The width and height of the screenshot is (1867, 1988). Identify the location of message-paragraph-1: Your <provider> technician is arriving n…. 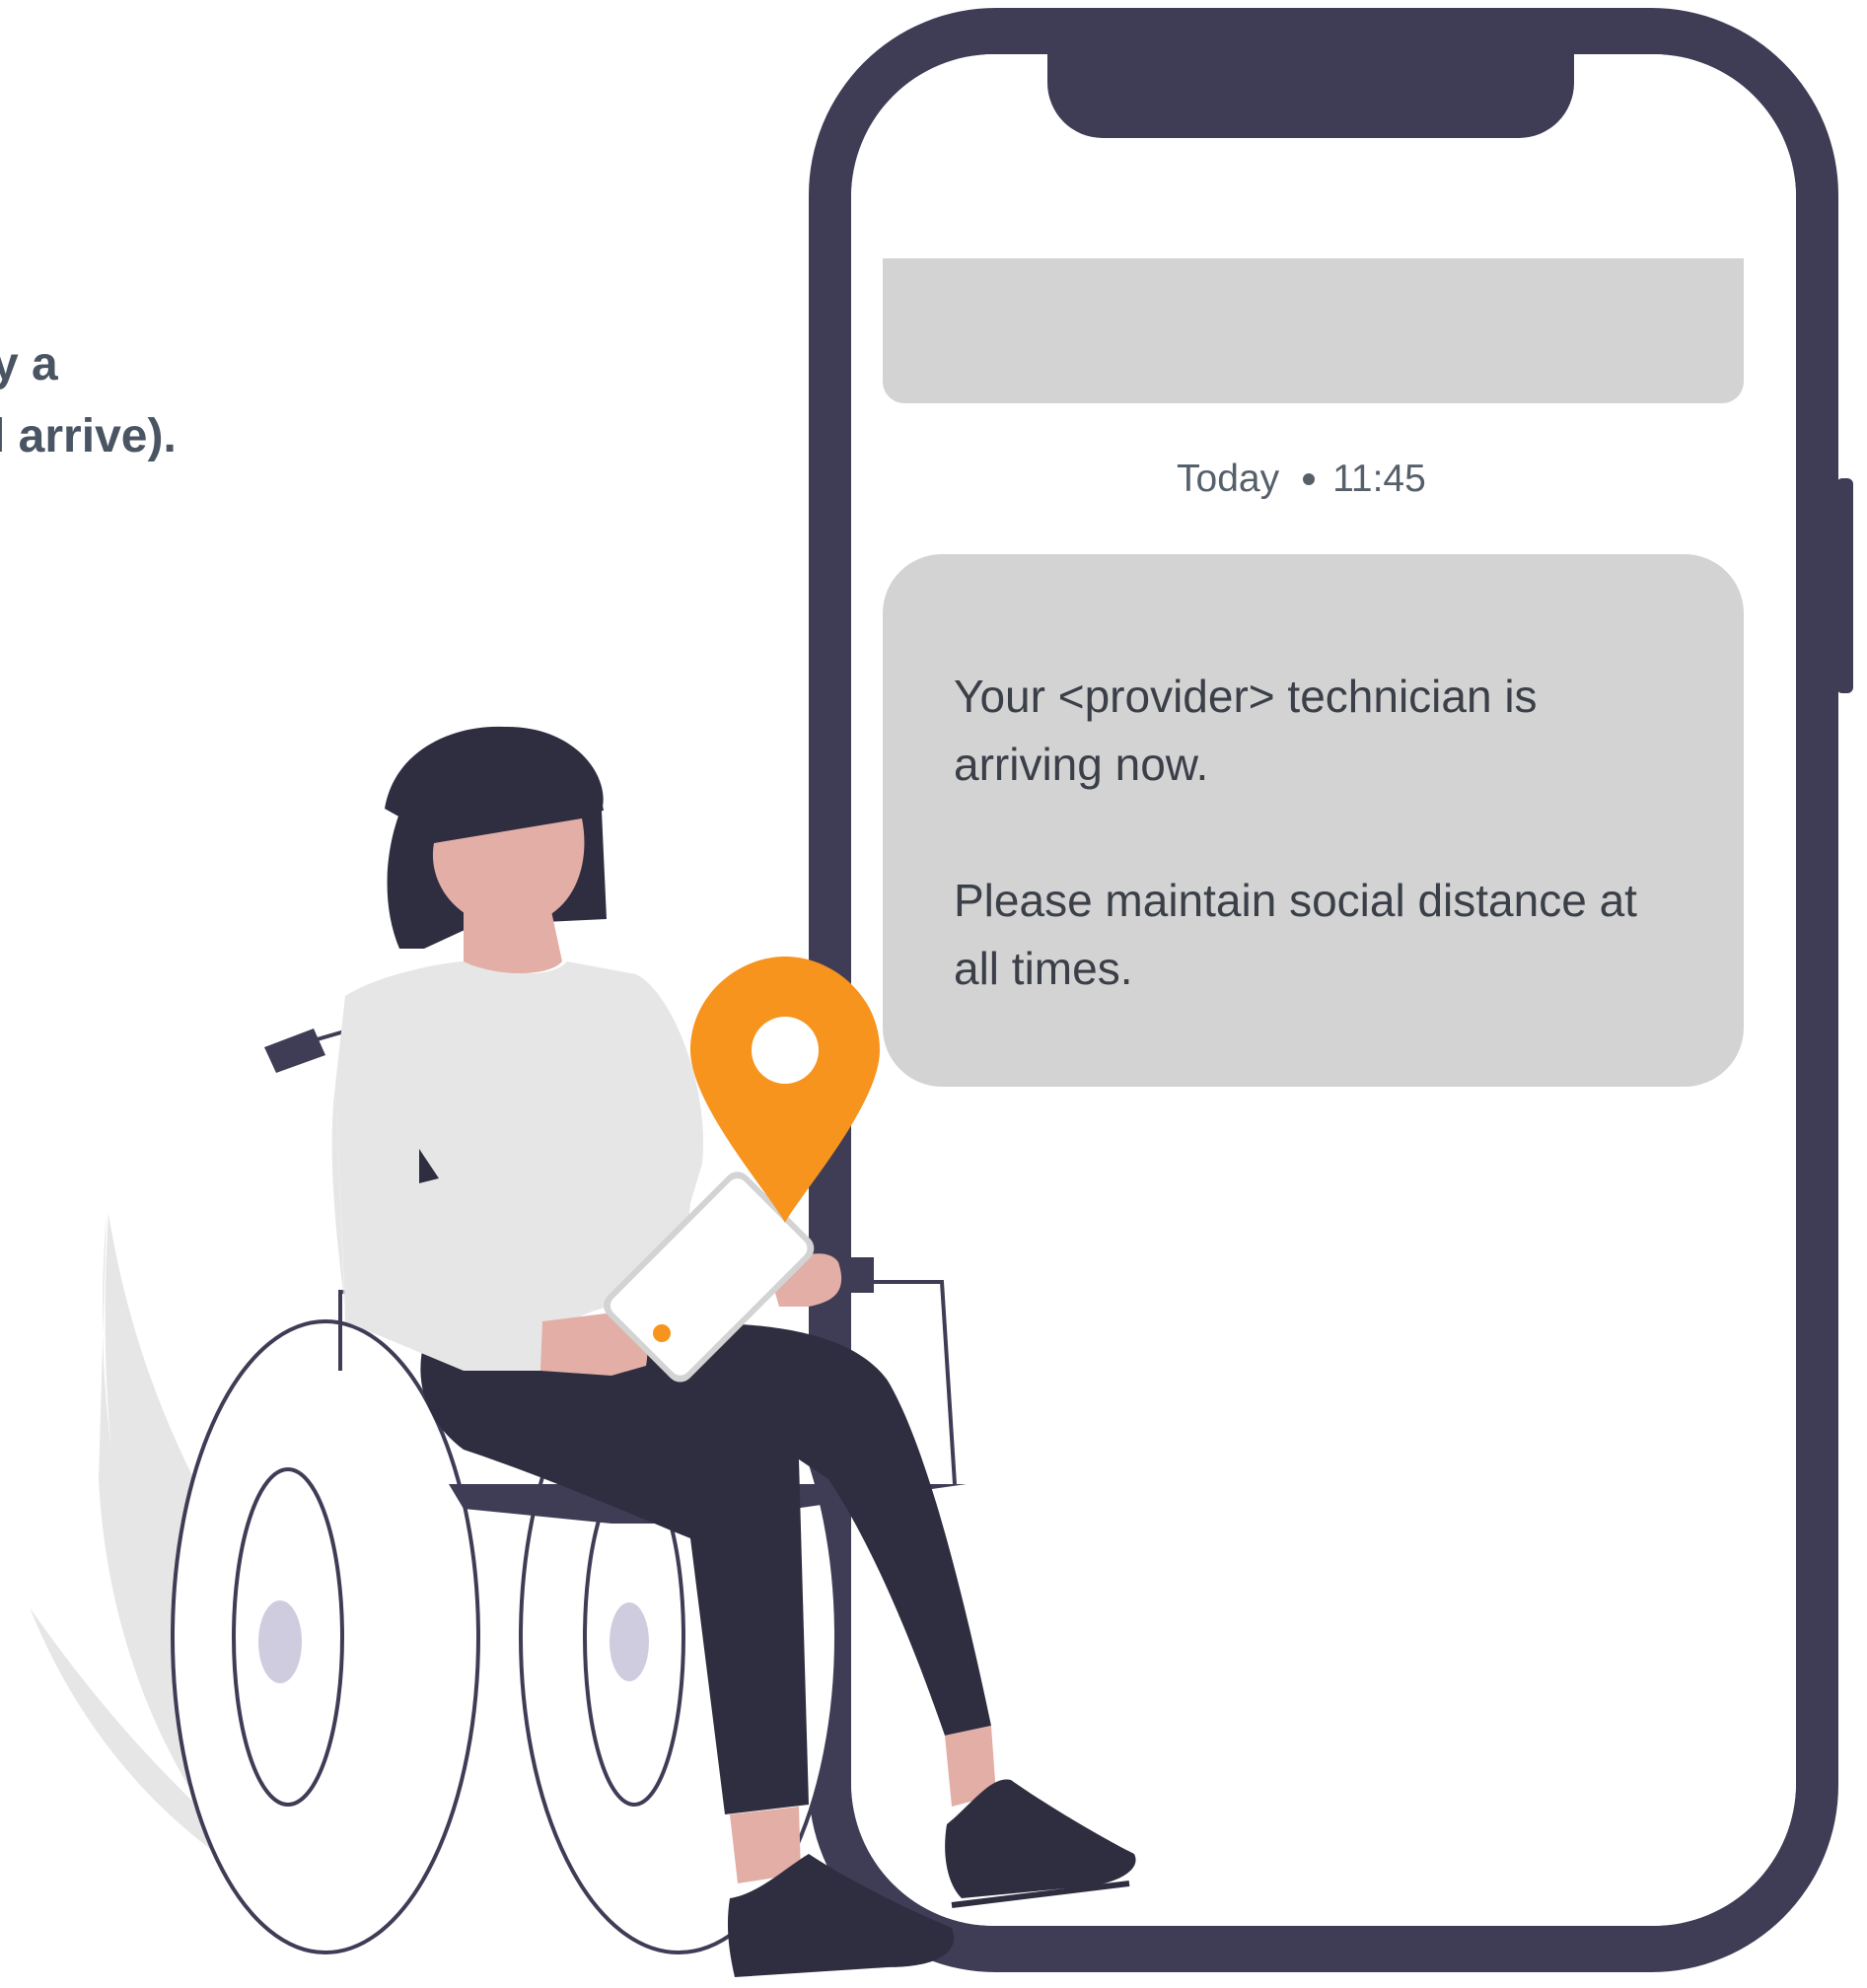
(1246, 730).